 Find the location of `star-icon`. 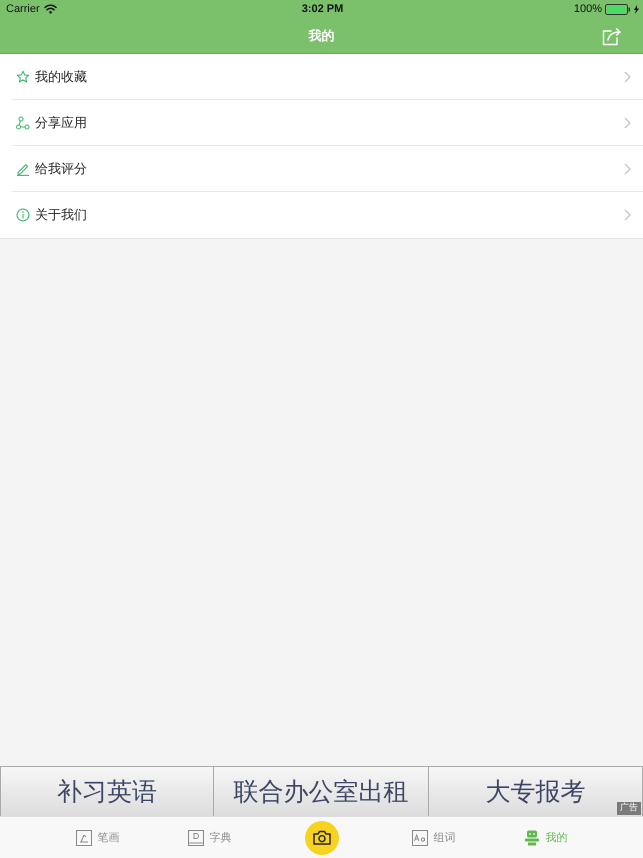

star-icon is located at coordinates (23, 77).